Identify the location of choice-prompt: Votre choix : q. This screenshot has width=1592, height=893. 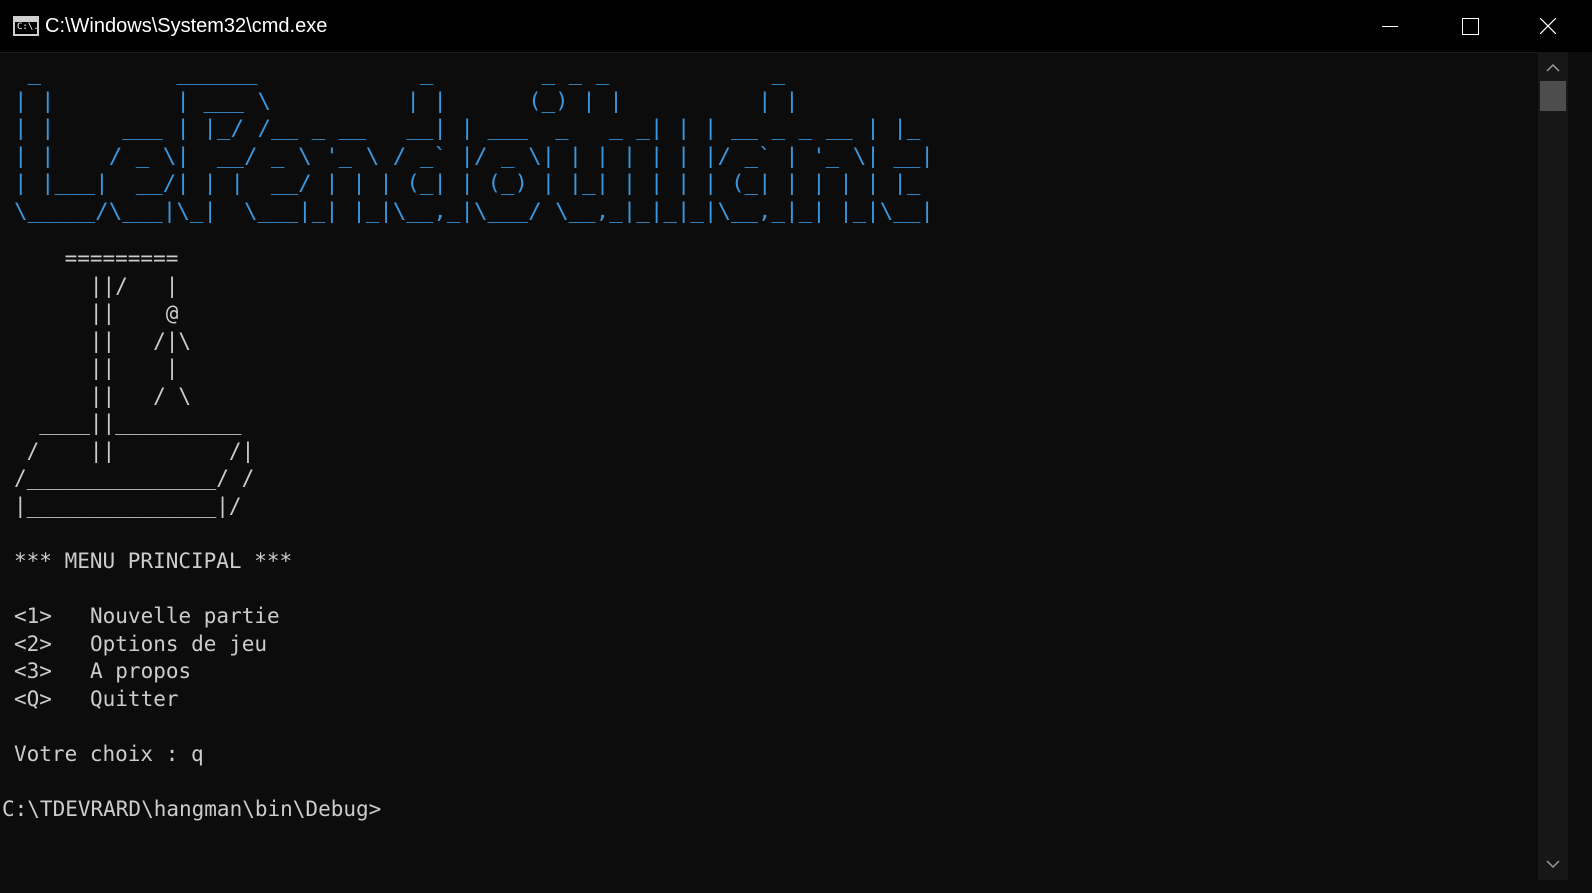
(109, 754).